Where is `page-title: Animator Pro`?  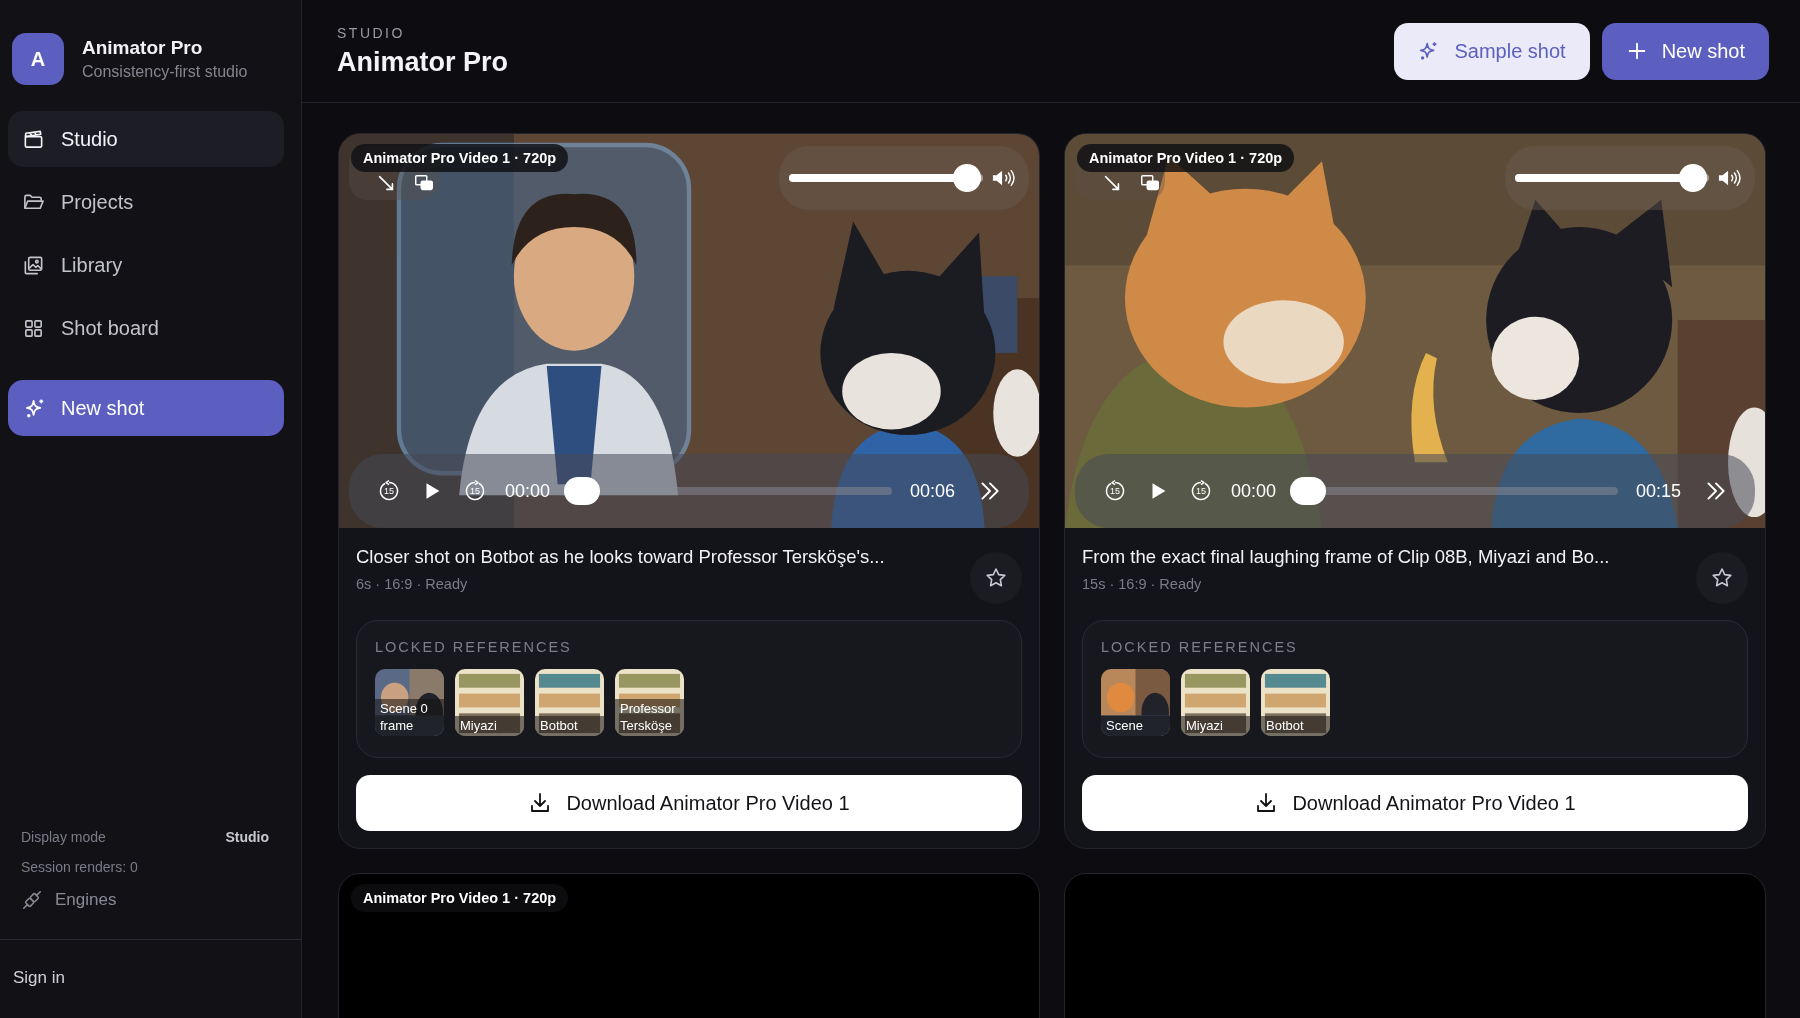
page-title: Animator Pro is located at coordinates (423, 62).